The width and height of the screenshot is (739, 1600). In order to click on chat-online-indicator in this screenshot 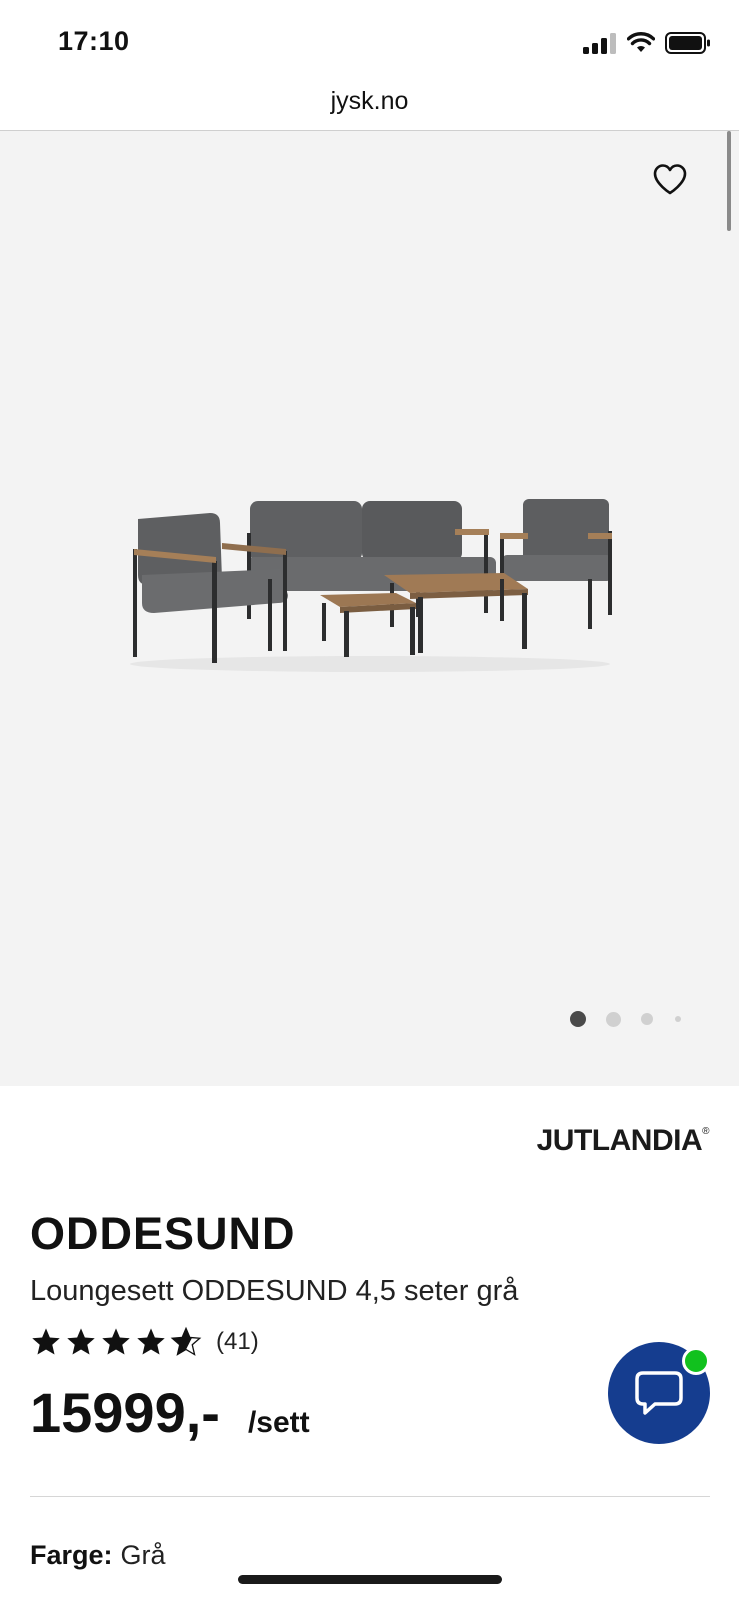, I will do `click(696, 1361)`.